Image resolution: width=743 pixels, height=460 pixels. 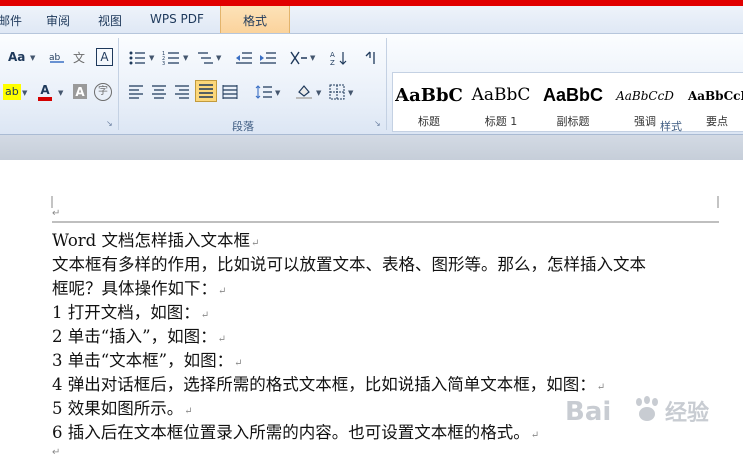 I want to click on borders-icon, so click(x=337, y=92).